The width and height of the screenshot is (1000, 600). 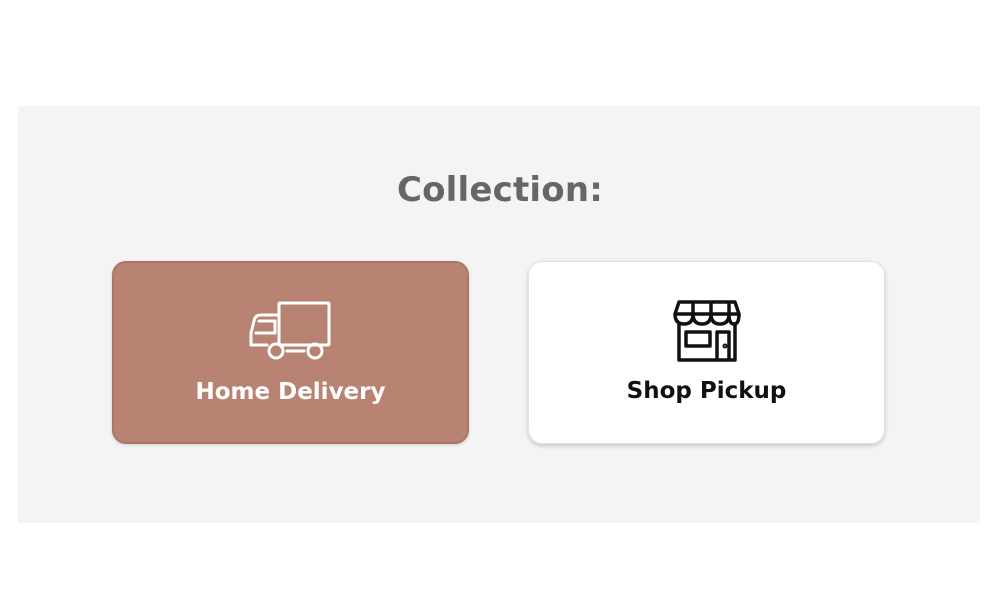 I want to click on shop-pickup-option: Shop Pickup, so click(x=706, y=352).